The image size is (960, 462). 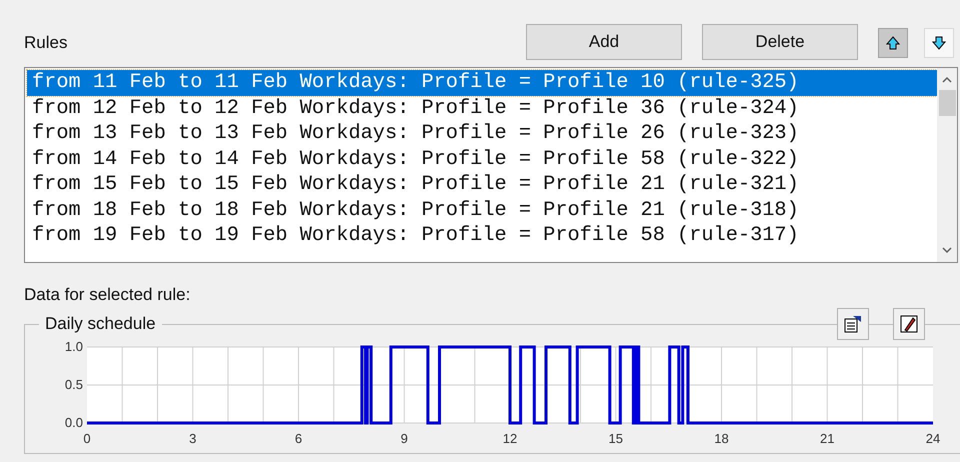 I want to click on rule-item: from 13 Feb to 13 Feb Workdays: Profile = Profile 26 (rule-323), so click(x=482, y=133).